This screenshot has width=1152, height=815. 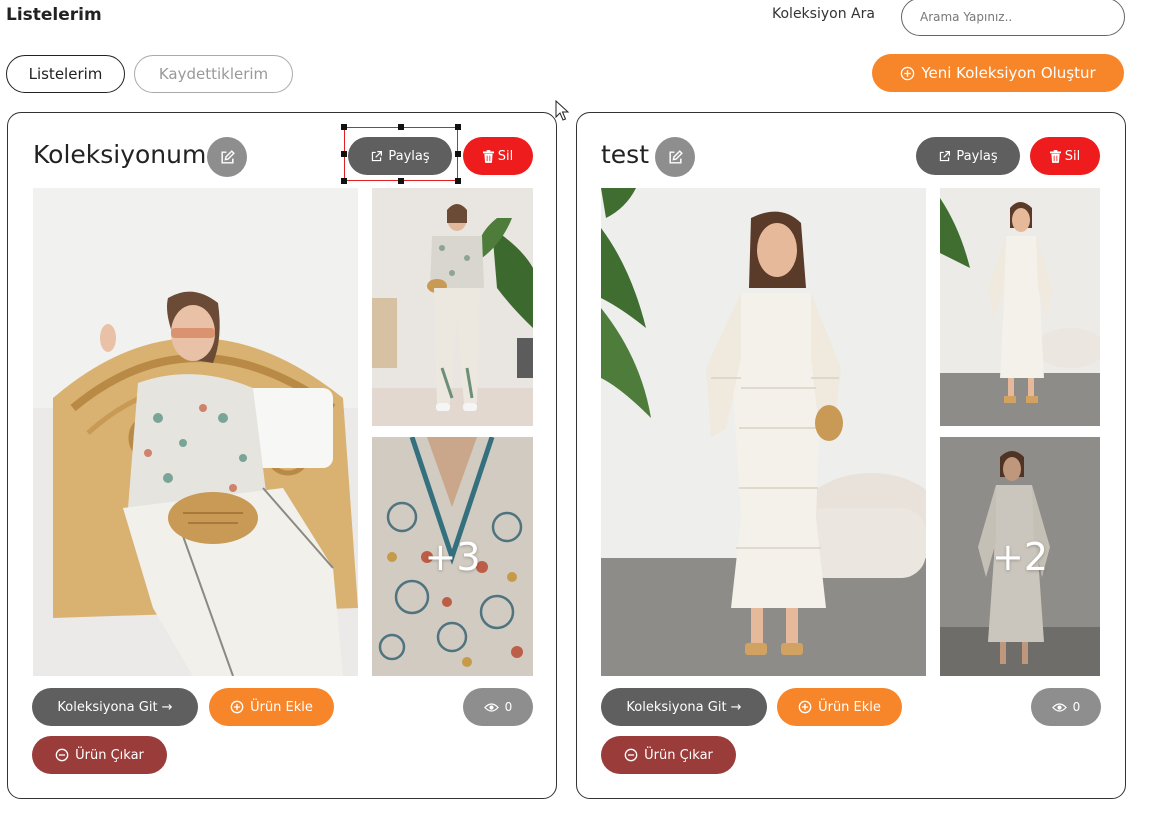 What do you see at coordinates (54, 15) in the screenshot?
I see `page-title: Listelerim` at bounding box center [54, 15].